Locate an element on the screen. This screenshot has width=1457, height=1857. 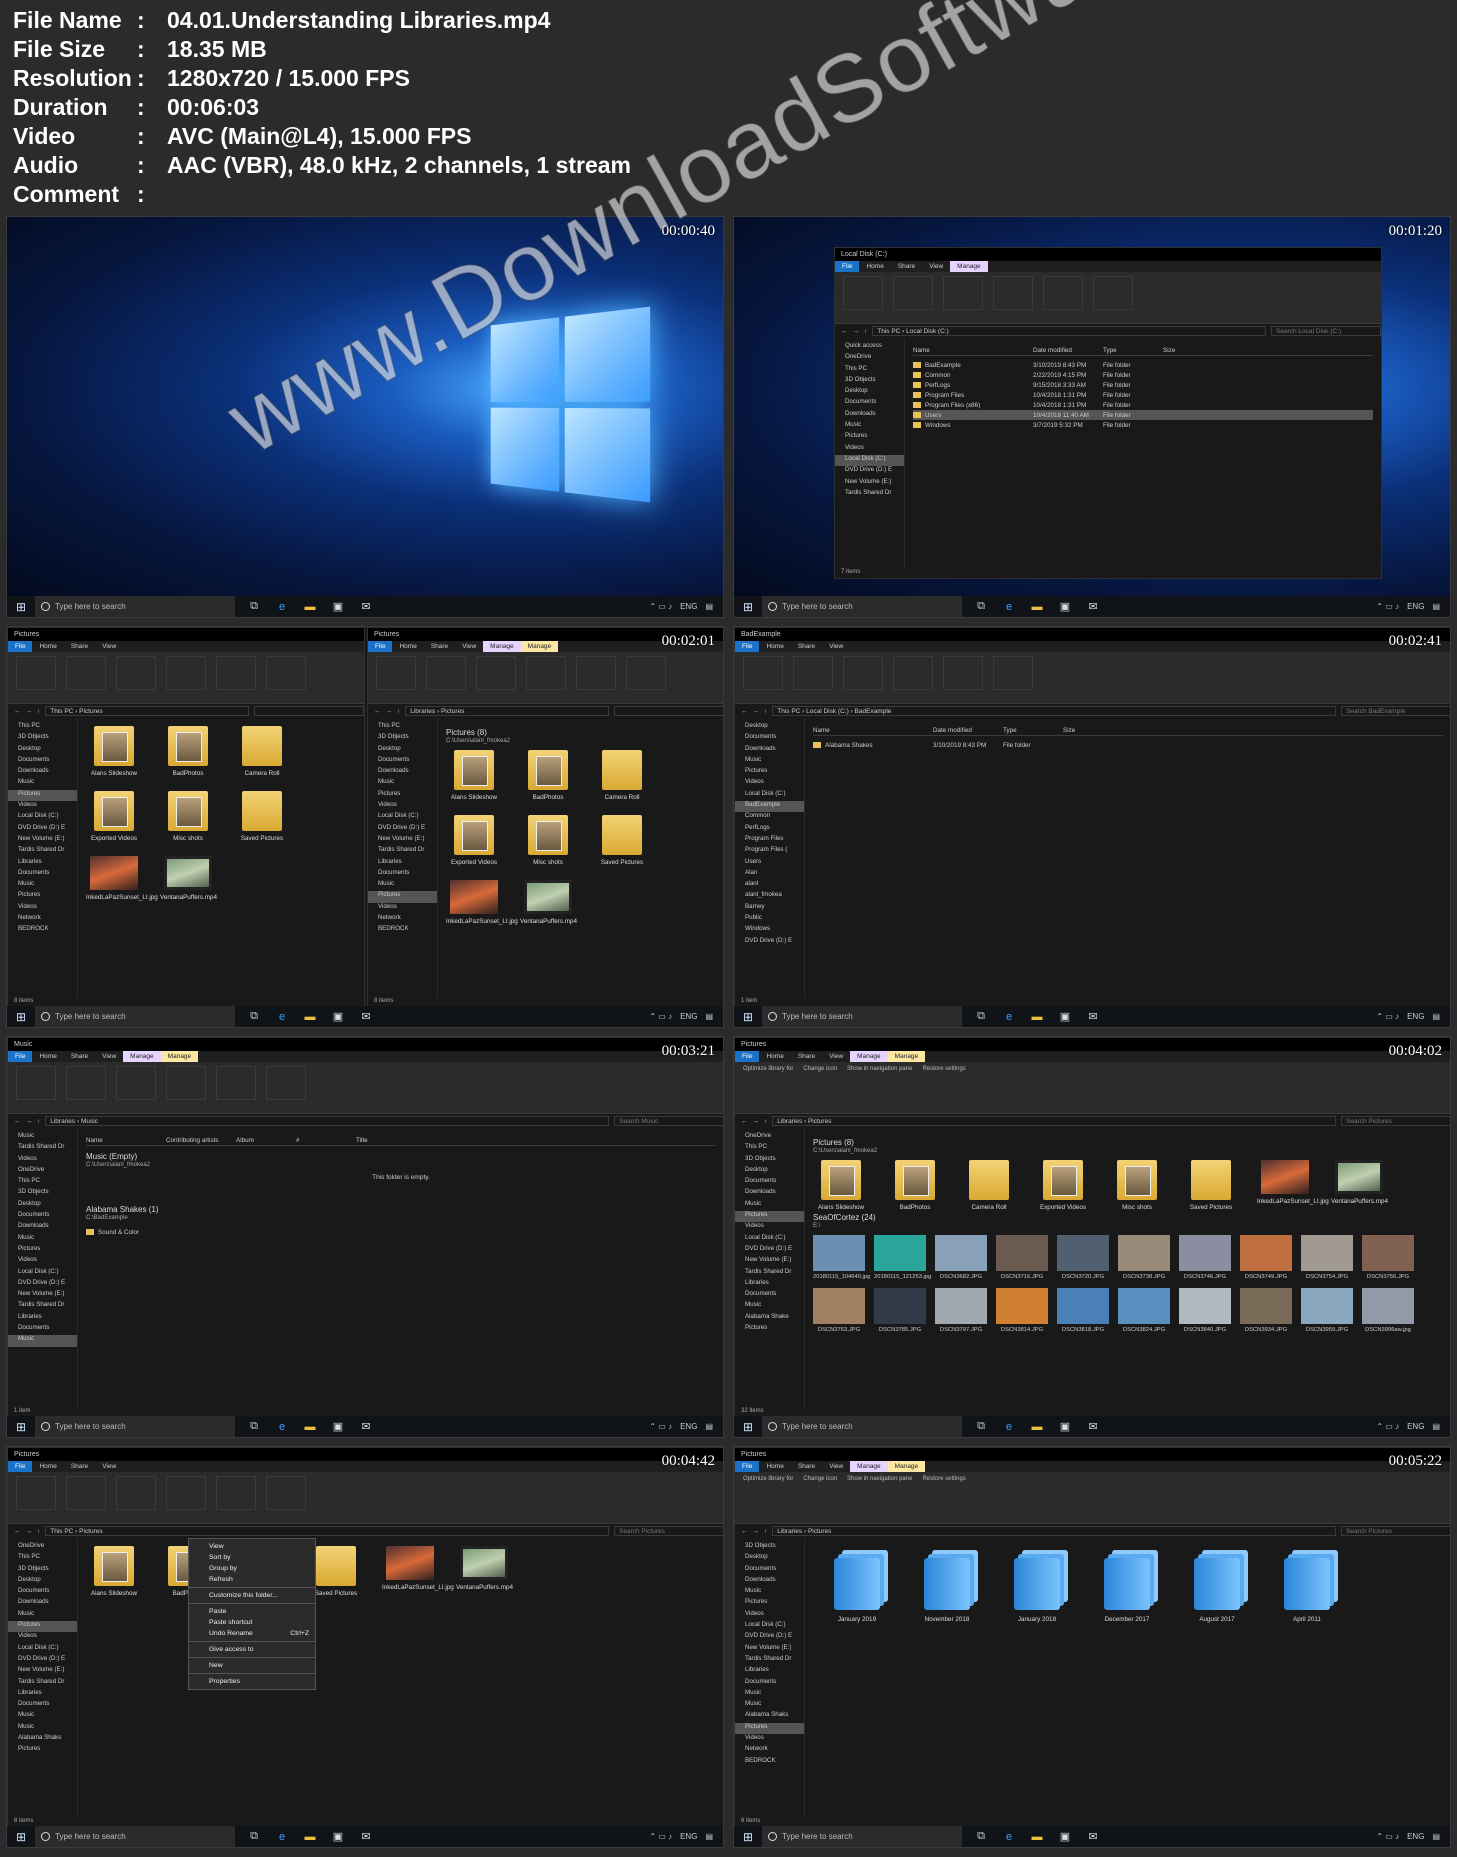
menu-item: Undo Rename Ctrl+Z is located at coordinates (252, 1633).